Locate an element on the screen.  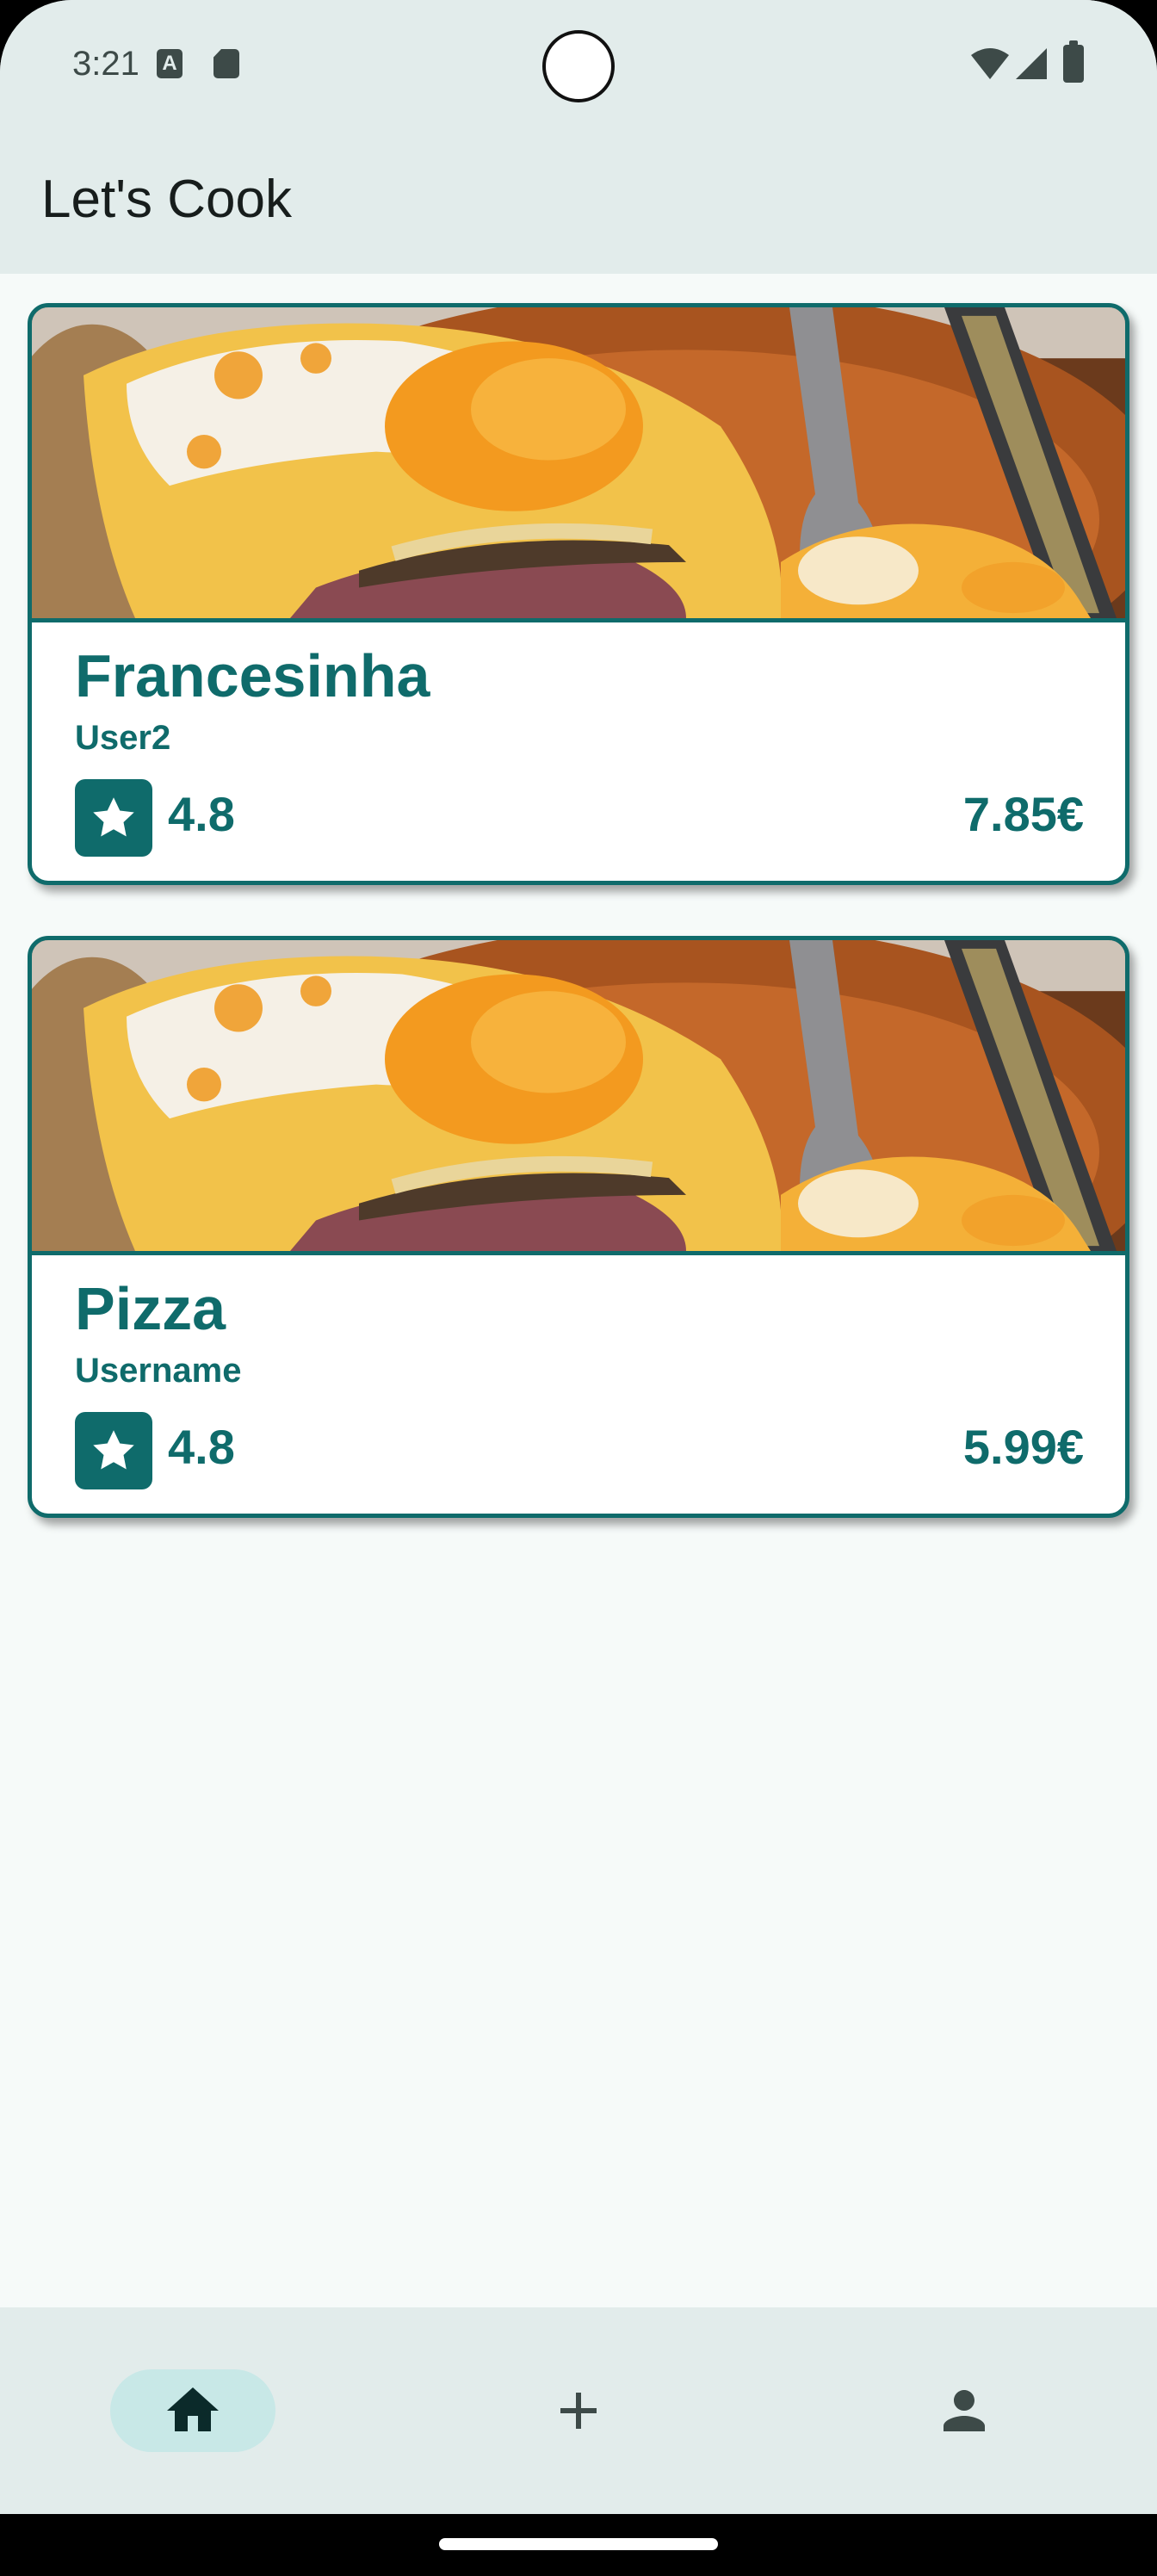
plus-icon is located at coordinates (579, 2411).